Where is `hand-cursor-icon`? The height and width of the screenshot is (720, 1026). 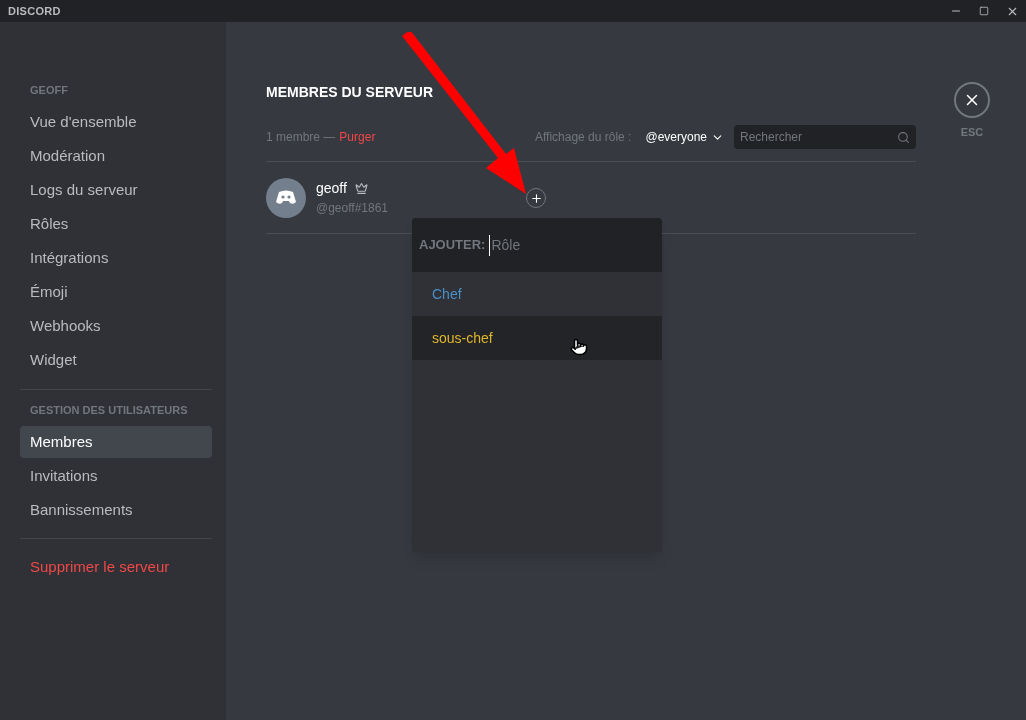
hand-cursor-icon is located at coordinates (579, 347).